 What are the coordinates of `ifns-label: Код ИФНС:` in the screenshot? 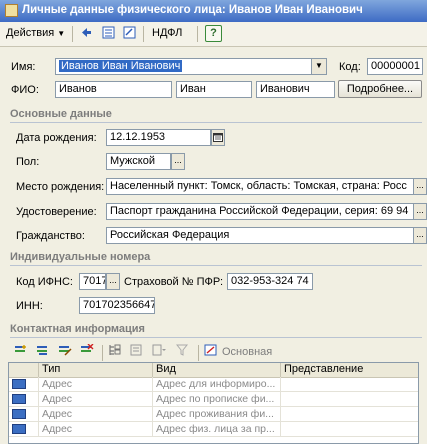 It's located at (44, 282).